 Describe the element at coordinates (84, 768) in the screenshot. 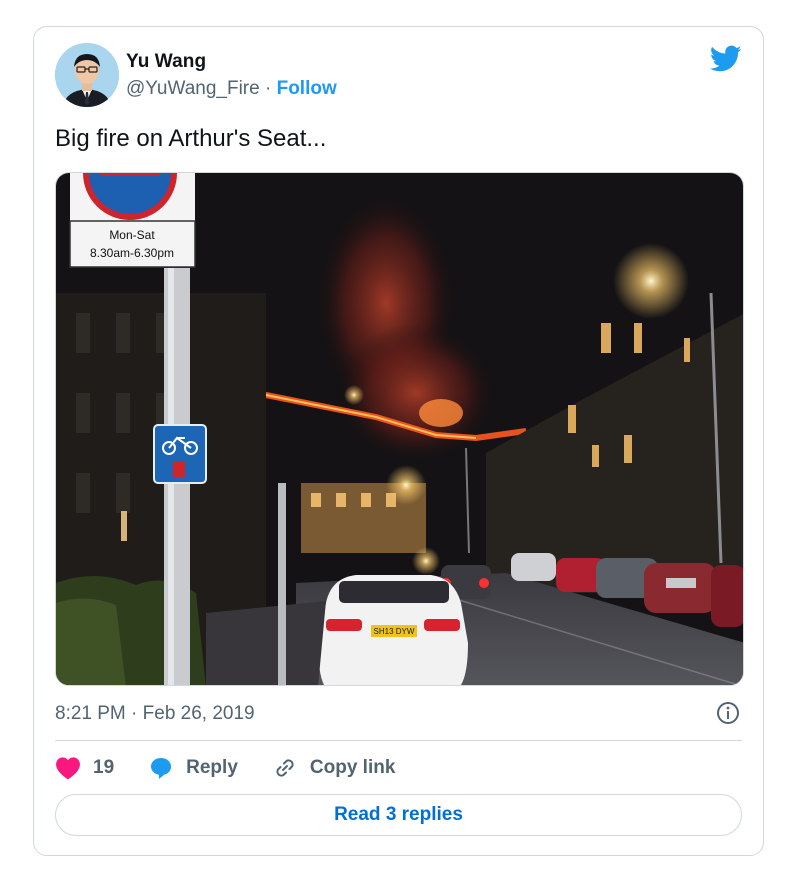

I see `like-button: 19` at that location.